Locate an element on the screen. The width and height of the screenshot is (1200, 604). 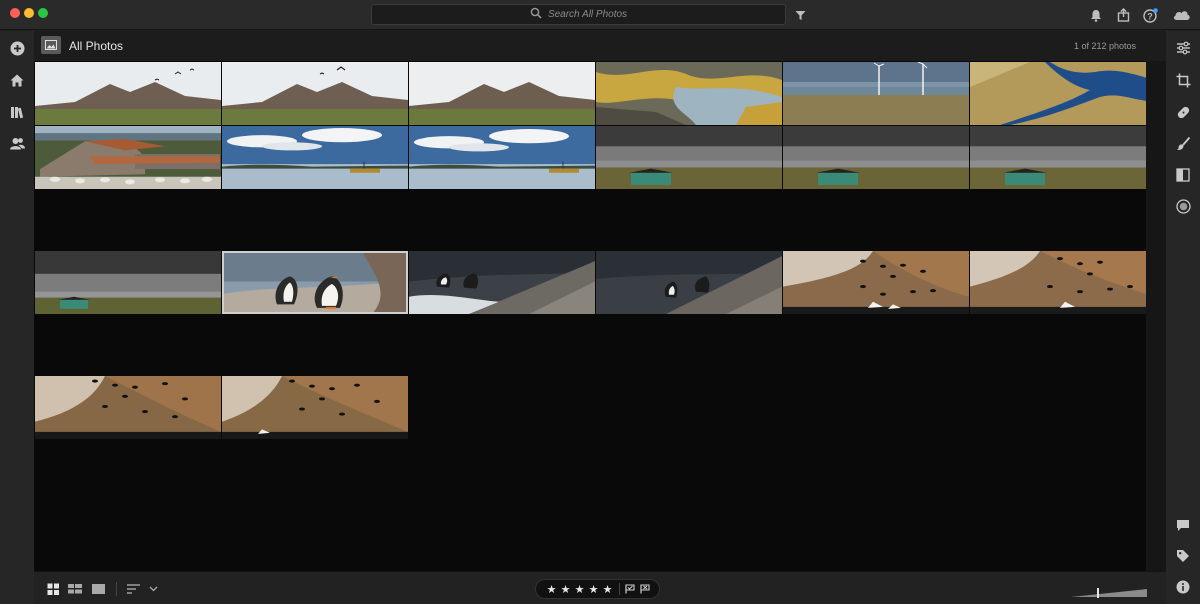
filter-icon is located at coordinates (800, 15).